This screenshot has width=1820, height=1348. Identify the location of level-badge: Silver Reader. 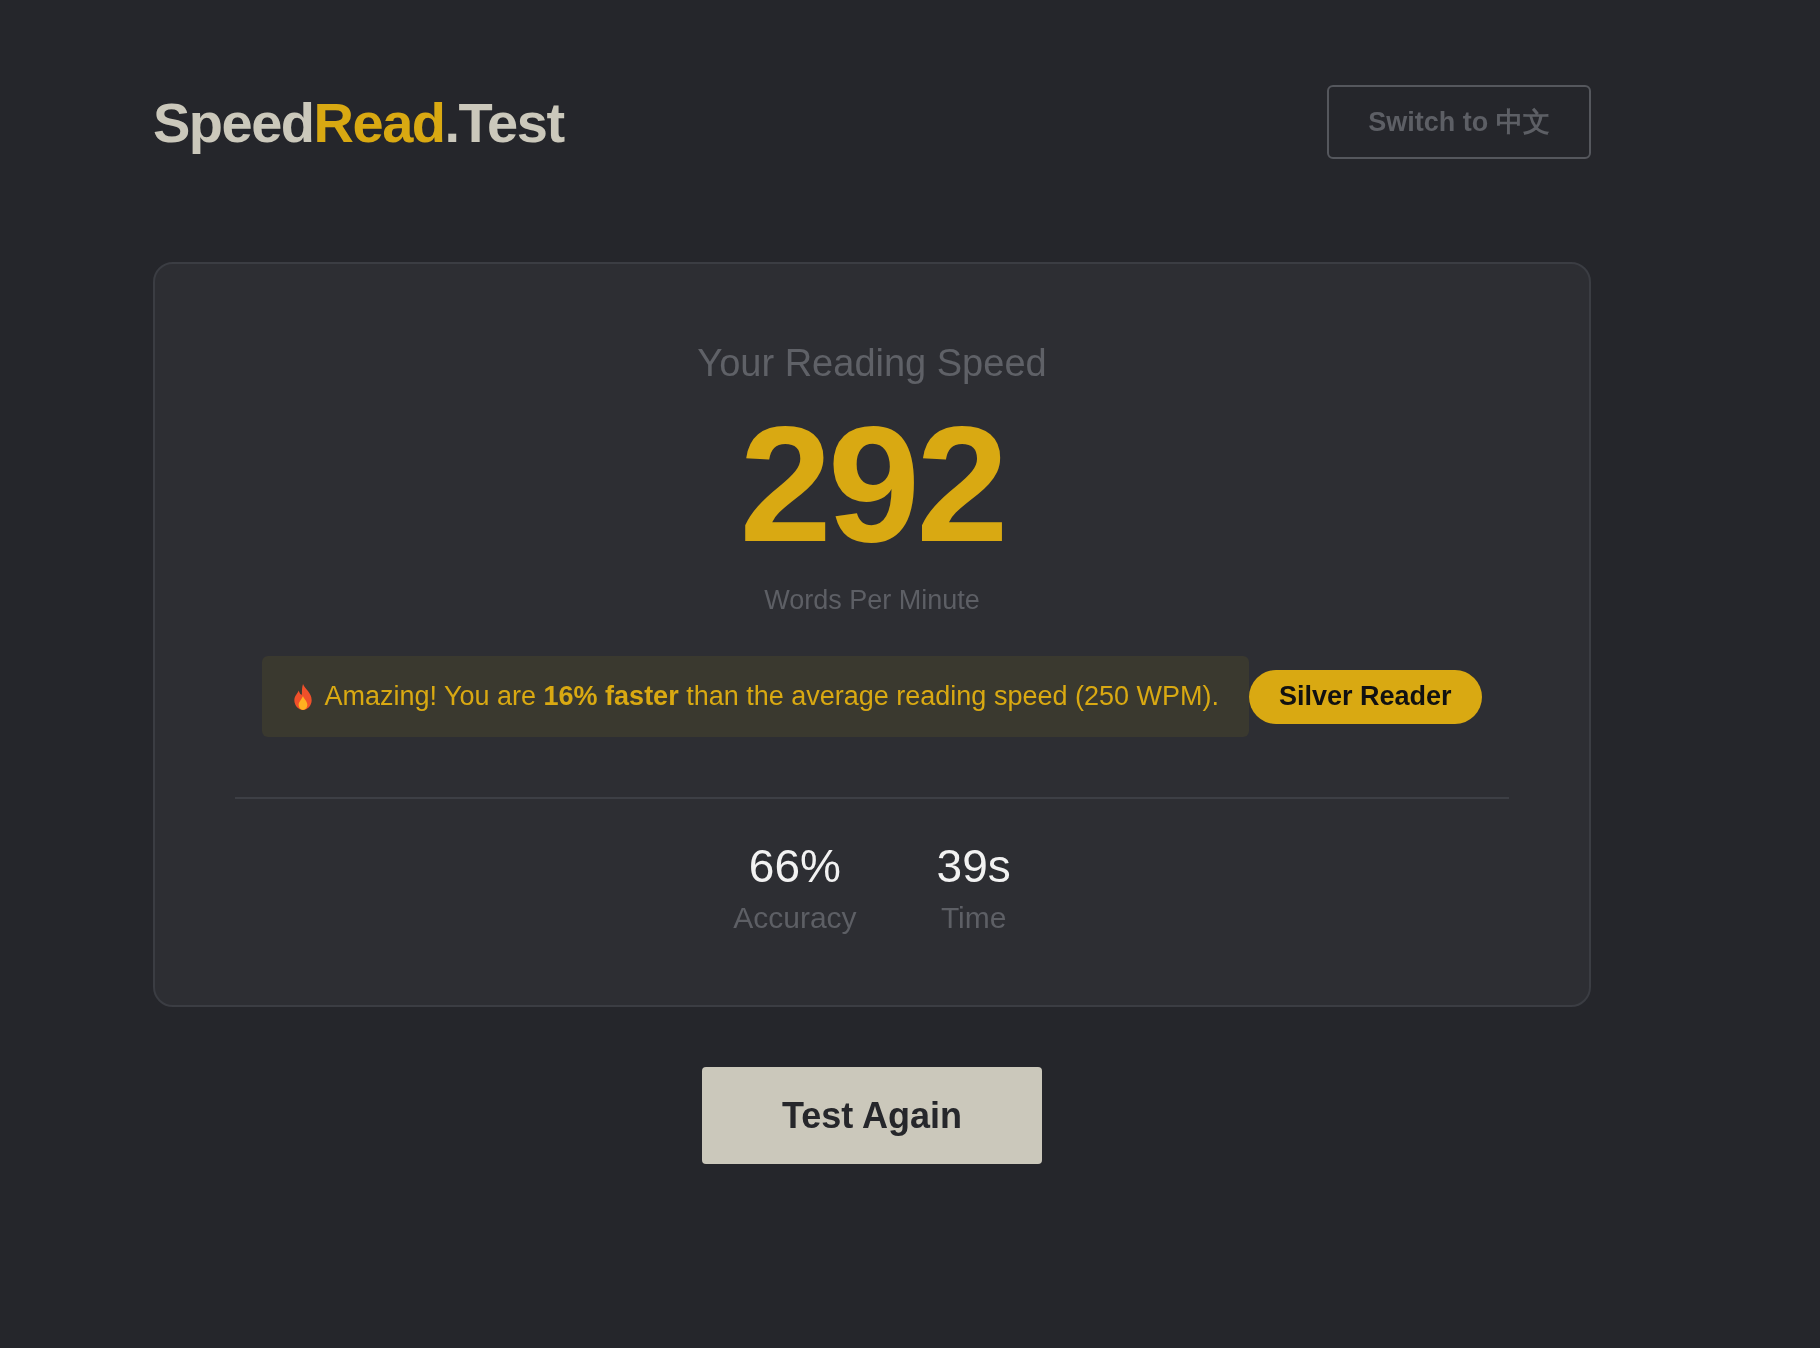
(1365, 696).